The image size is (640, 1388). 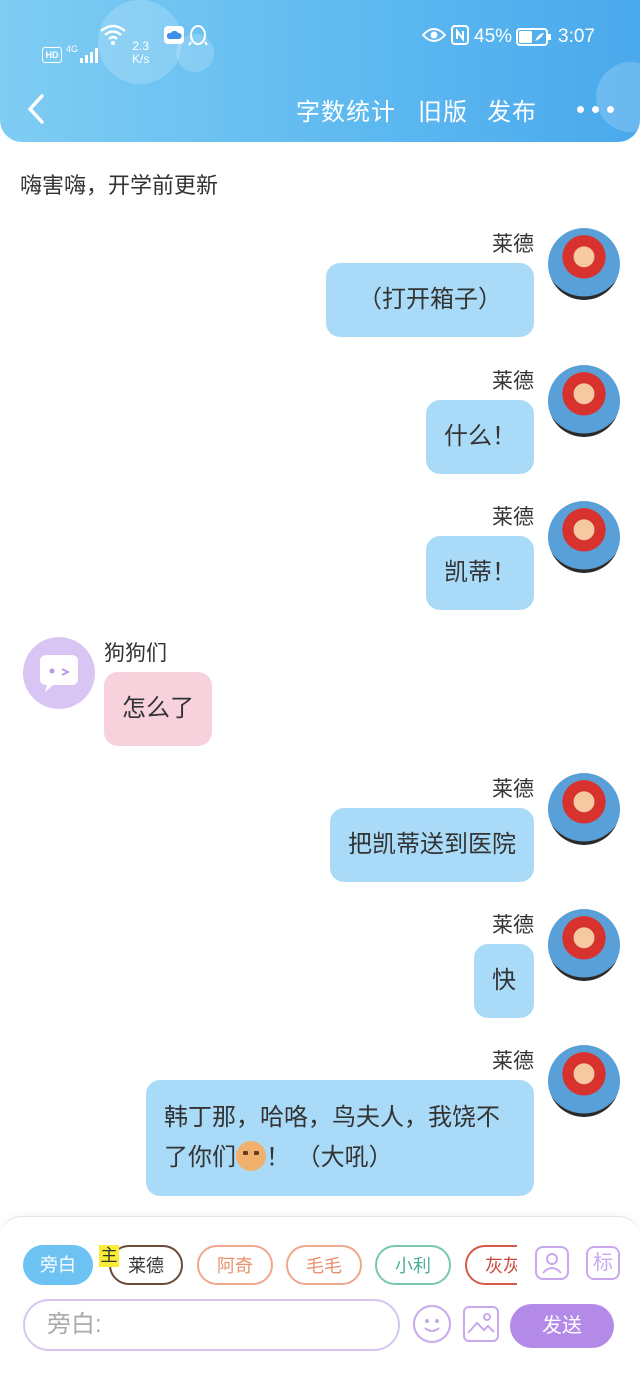 I want to click on message-item: 莱德 韩丁那，哈咯，鸟夫人，我饶不了你们！ （大吼）, so click(x=320, y=1120).